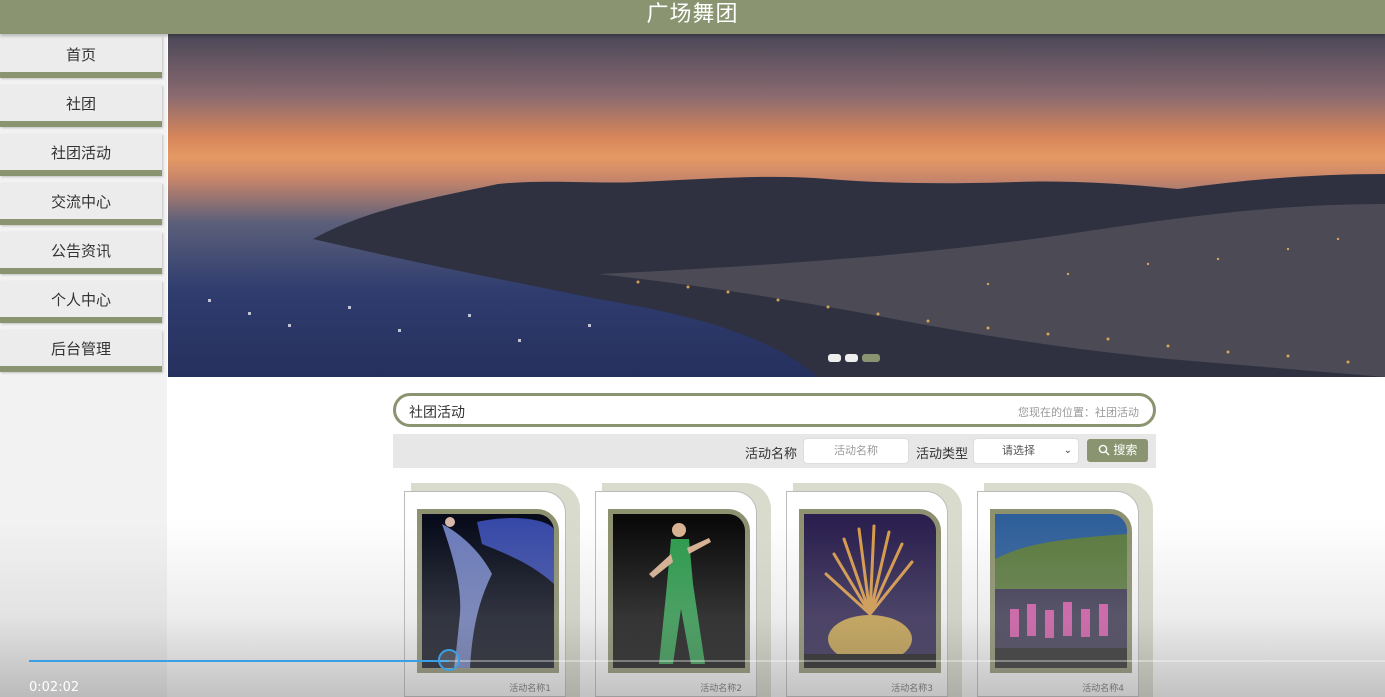 This screenshot has height=697, width=1385. I want to click on search-icon, so click(1104, 450).